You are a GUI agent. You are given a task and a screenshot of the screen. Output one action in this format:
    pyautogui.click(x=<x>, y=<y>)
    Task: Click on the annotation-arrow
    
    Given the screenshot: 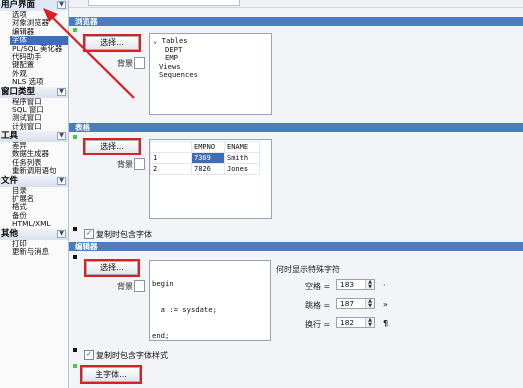 What is the action you would take?
    pyautogui.click(x=89, y=53)
    